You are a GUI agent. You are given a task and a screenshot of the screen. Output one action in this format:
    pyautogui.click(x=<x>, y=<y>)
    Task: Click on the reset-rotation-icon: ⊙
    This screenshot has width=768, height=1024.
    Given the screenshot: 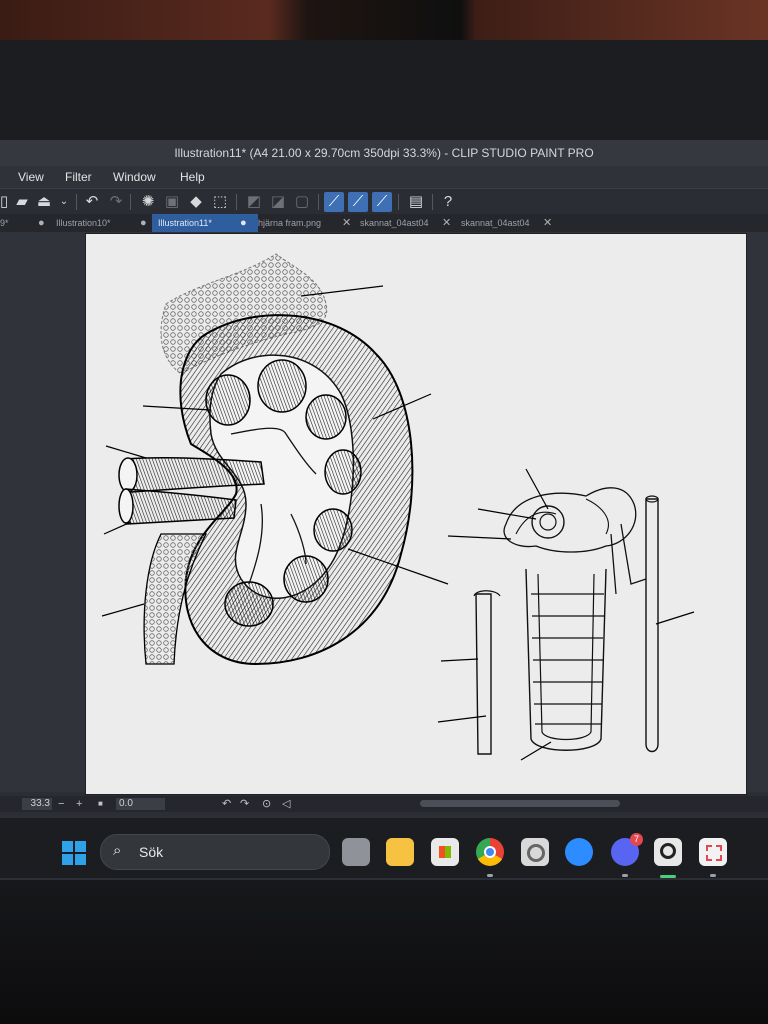 What is the action you would take?
    pyautogui.click(x=266, y=804)
    